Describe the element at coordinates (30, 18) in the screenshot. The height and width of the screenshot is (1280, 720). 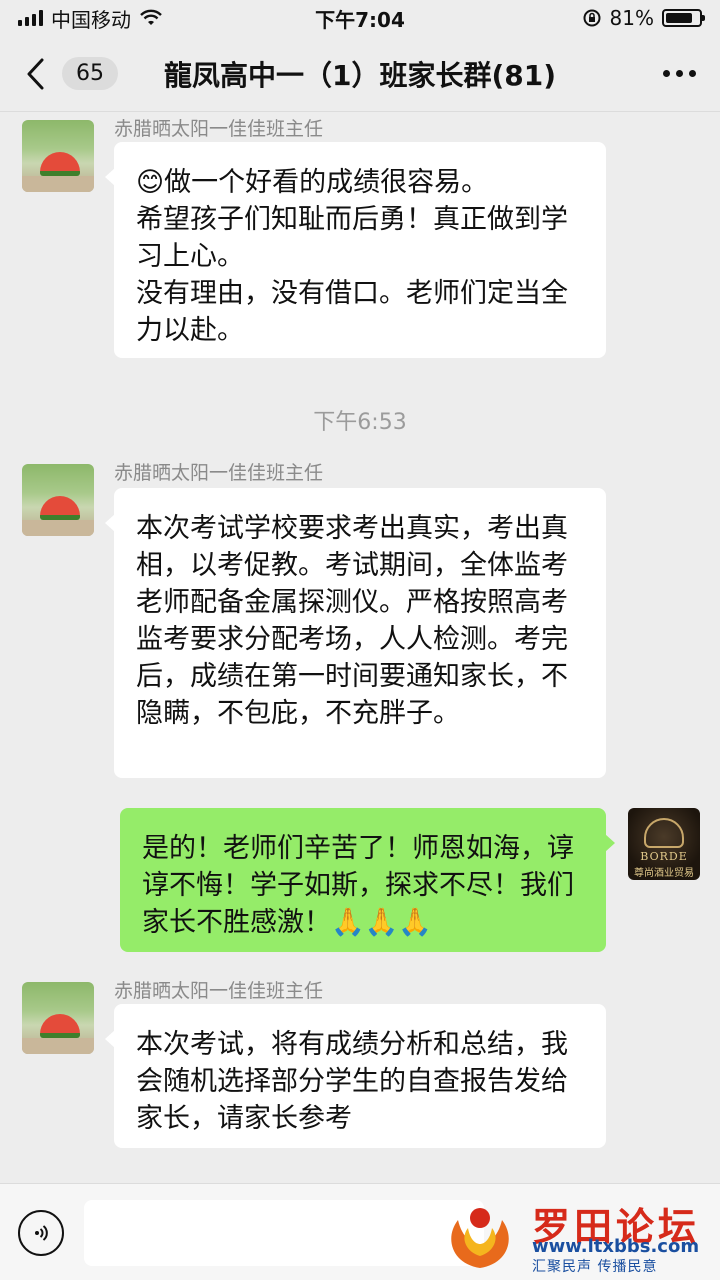
I see `signal-icon` at that location.